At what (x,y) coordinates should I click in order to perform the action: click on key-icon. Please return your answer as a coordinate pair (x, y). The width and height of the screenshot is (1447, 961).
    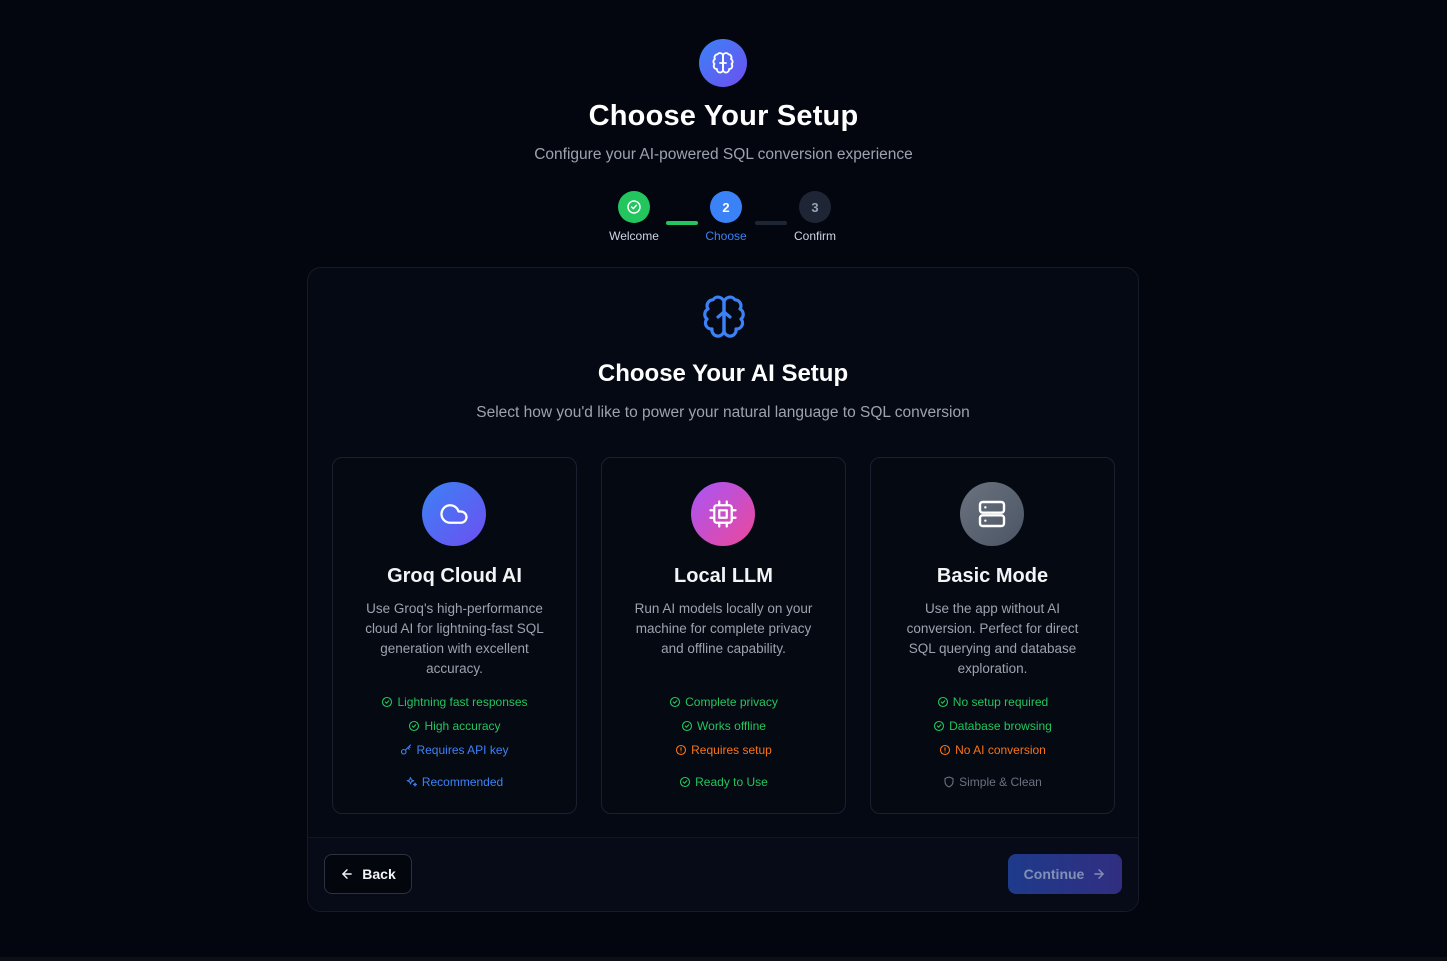
    Looking at the image, I should click on (406, 749).